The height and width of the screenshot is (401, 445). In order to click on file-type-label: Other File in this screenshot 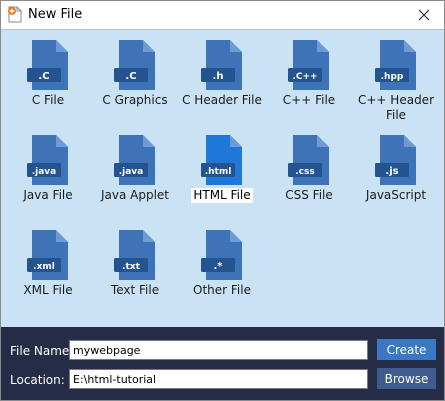, I will do `click(222, 290)`.